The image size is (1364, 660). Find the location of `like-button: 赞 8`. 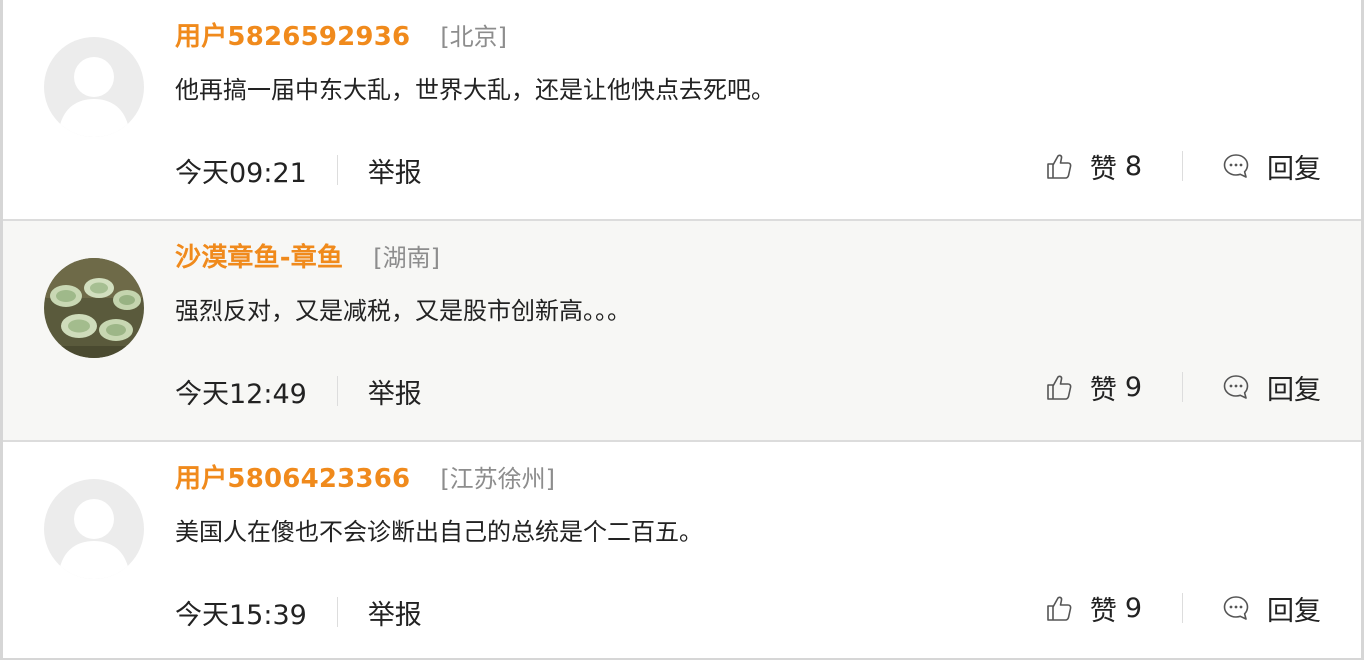

like-button: 赞 8 is located at coordinates (1093, 166).